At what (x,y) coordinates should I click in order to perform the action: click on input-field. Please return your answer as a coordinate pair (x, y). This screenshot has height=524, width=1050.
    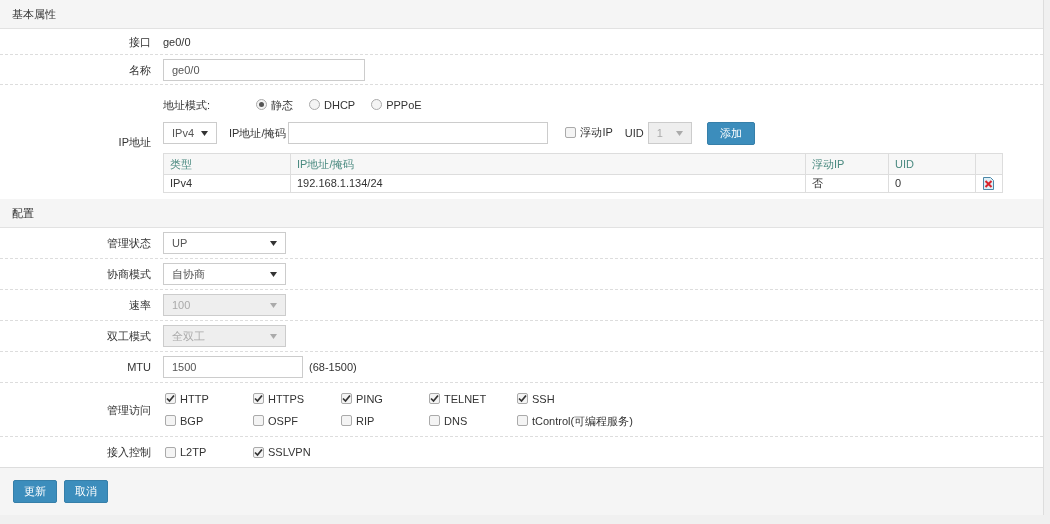
    Looking at the image, I should click on (418, 133).